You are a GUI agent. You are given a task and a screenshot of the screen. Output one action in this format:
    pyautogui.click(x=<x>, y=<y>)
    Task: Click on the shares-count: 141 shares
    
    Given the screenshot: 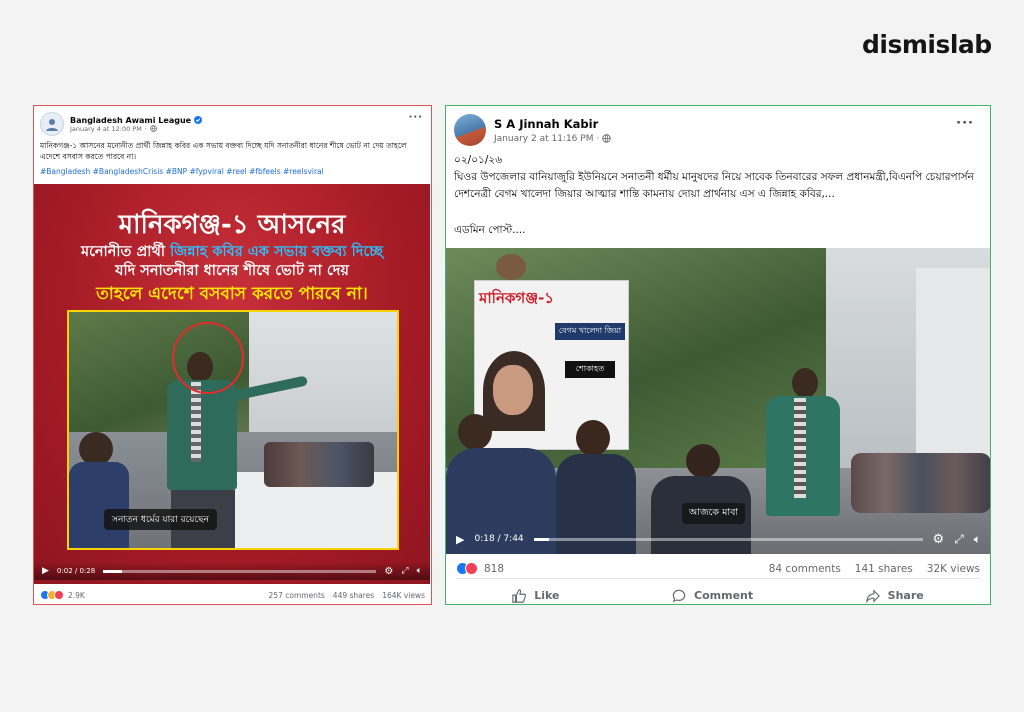 What is the action you would take?
    pyautogui.click(x=884, y=569)
    